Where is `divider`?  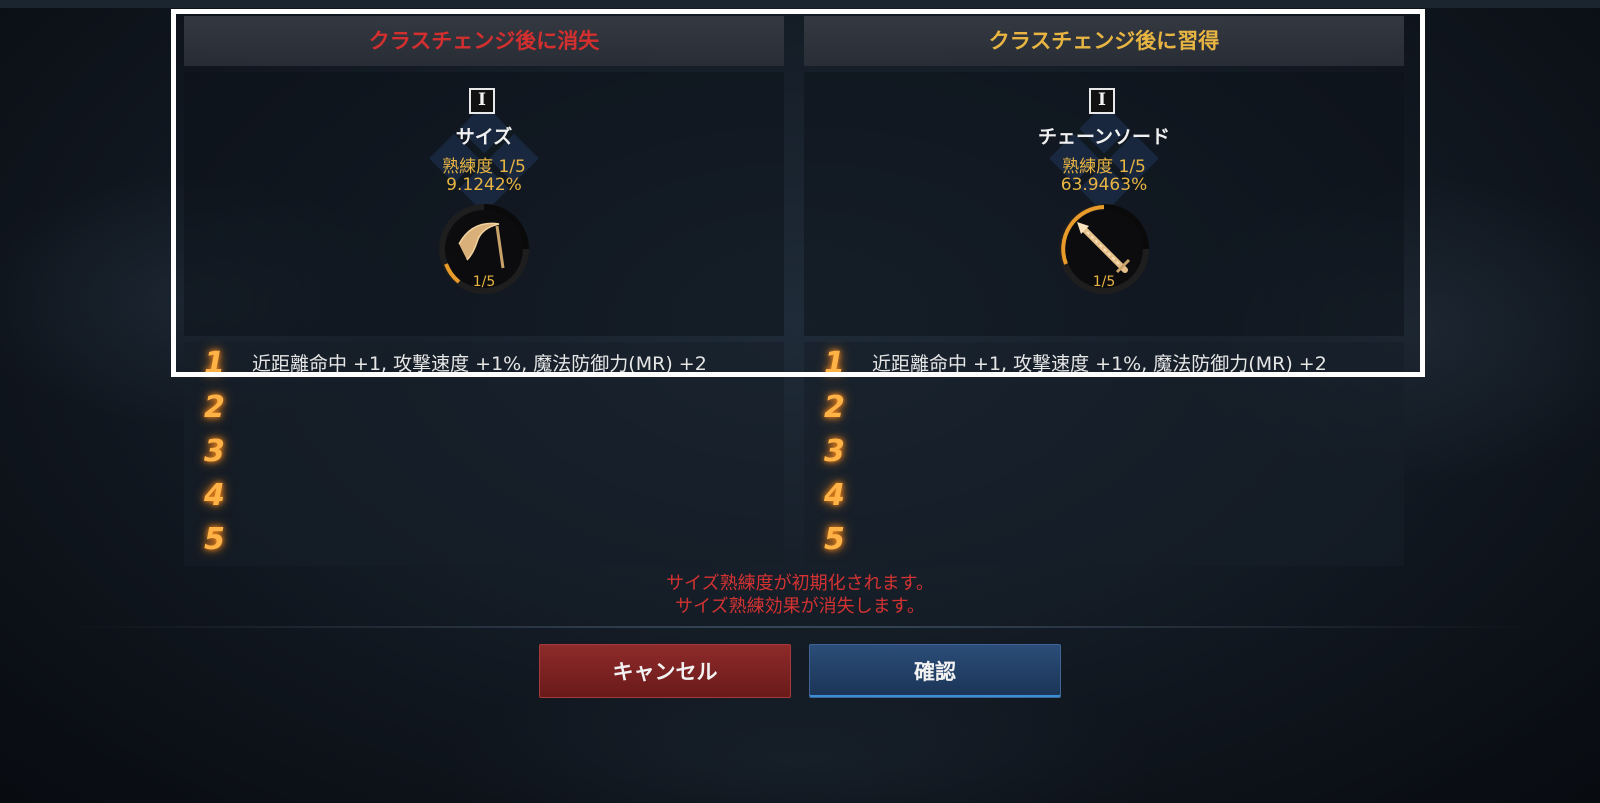
divider is located at coordinates (800, 627).